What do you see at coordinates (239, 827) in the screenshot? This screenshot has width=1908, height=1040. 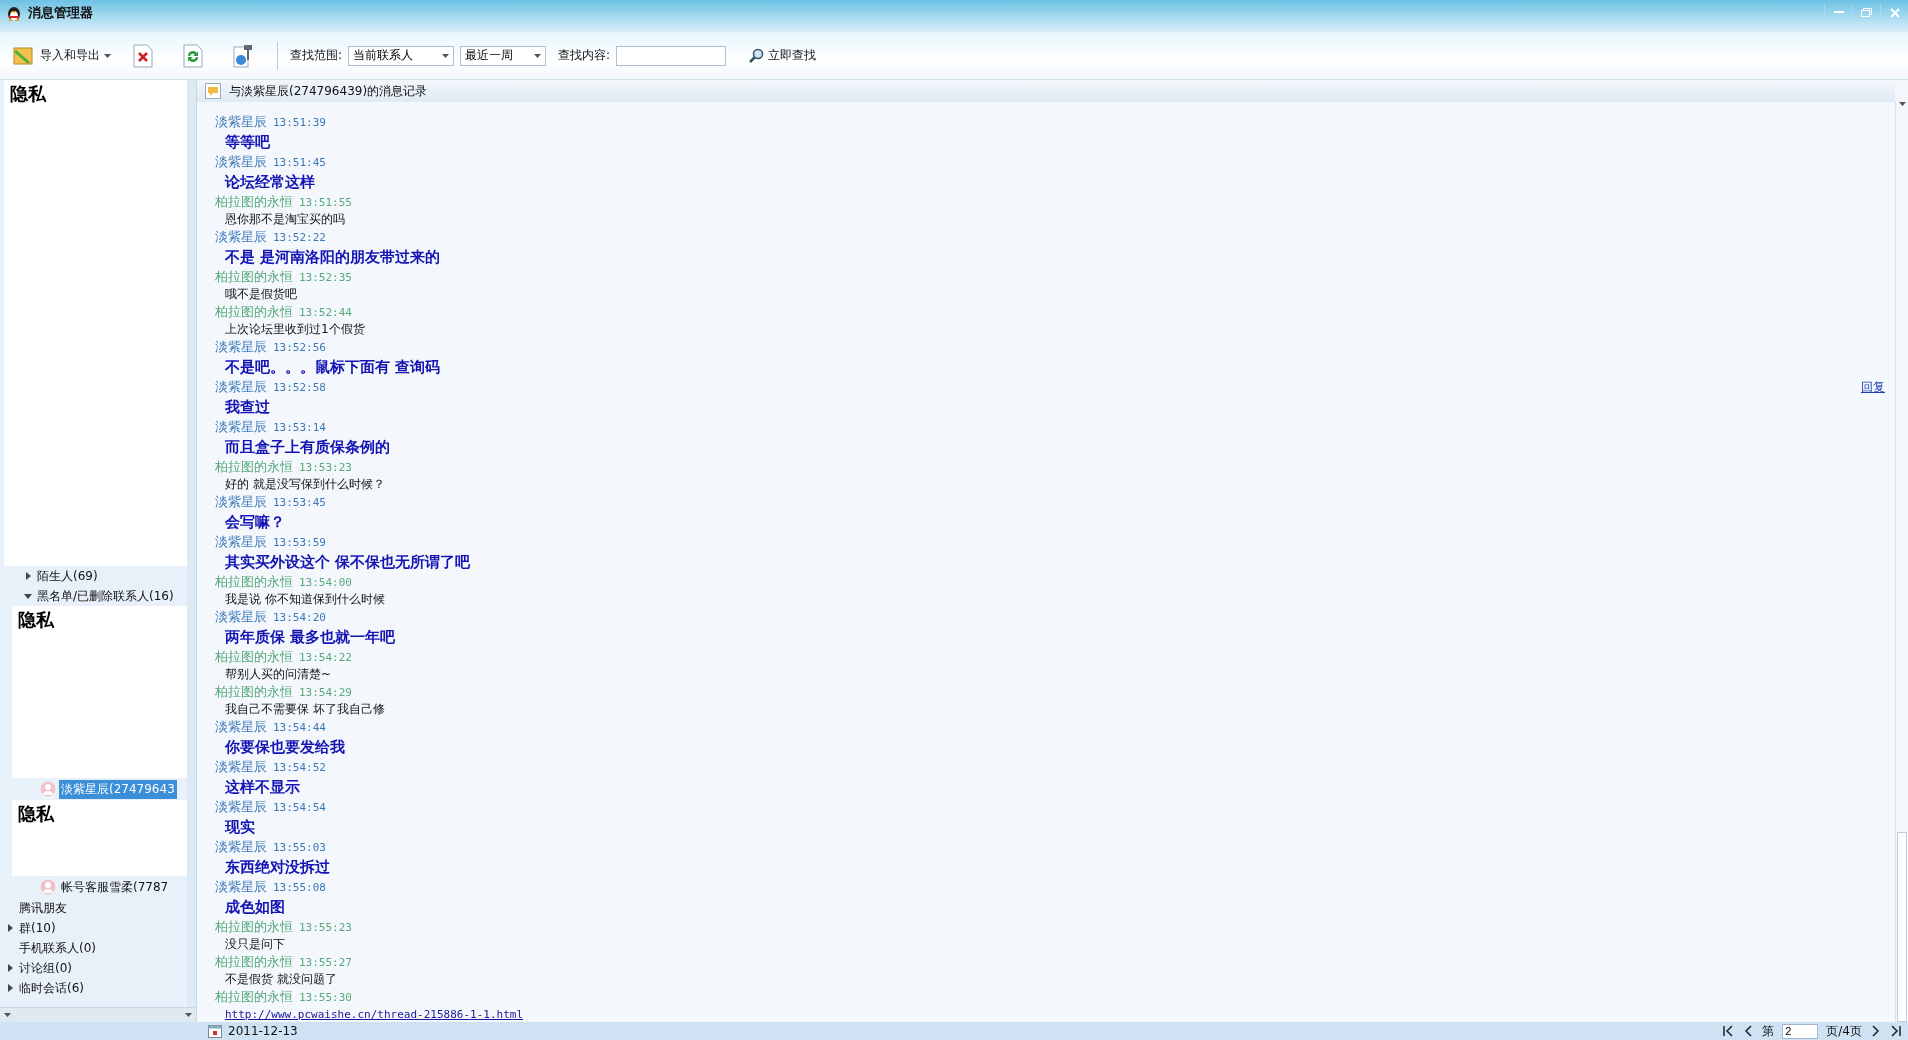 I see `message-text: 现实` at bounding box center [239, 827].